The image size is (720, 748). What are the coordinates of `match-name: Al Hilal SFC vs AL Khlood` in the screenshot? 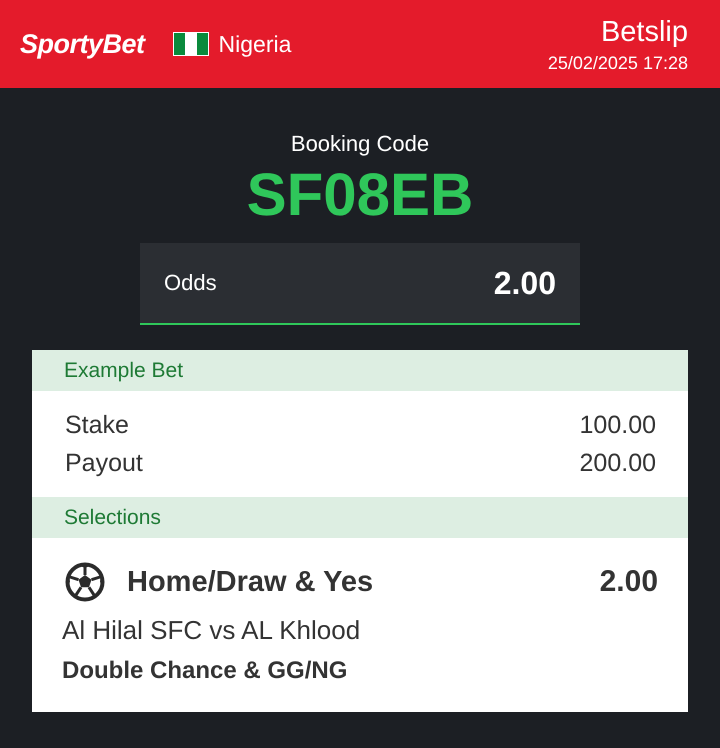 It's located at (212, 630).